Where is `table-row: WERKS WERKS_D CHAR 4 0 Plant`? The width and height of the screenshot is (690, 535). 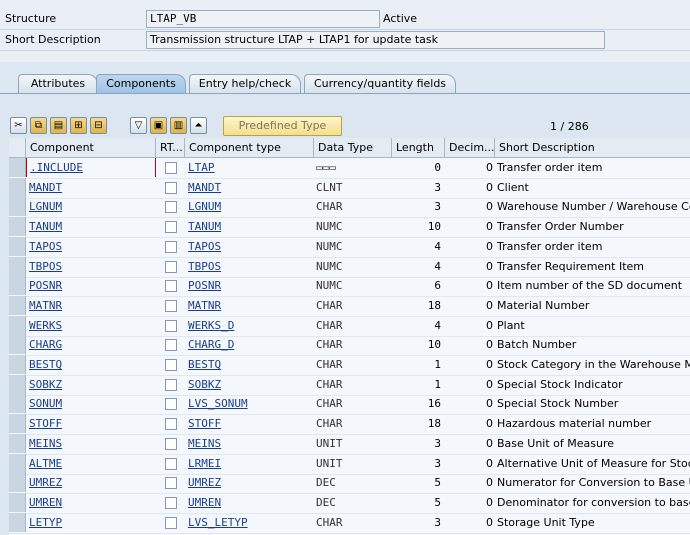
table-row: WERKS WERKS_D CHAR 4 0 Plant is located at coordinates (349, 326).